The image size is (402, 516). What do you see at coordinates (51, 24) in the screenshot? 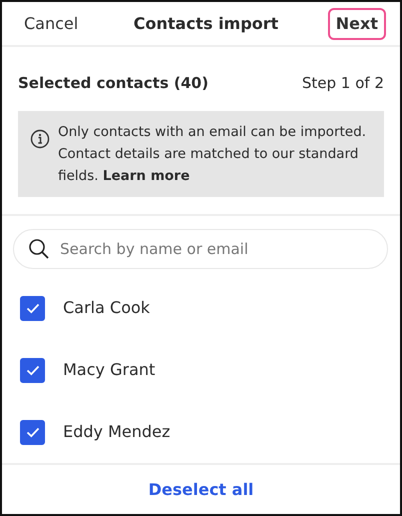
I see `cancel-button: Cancel` at bounding box center [51, 24].